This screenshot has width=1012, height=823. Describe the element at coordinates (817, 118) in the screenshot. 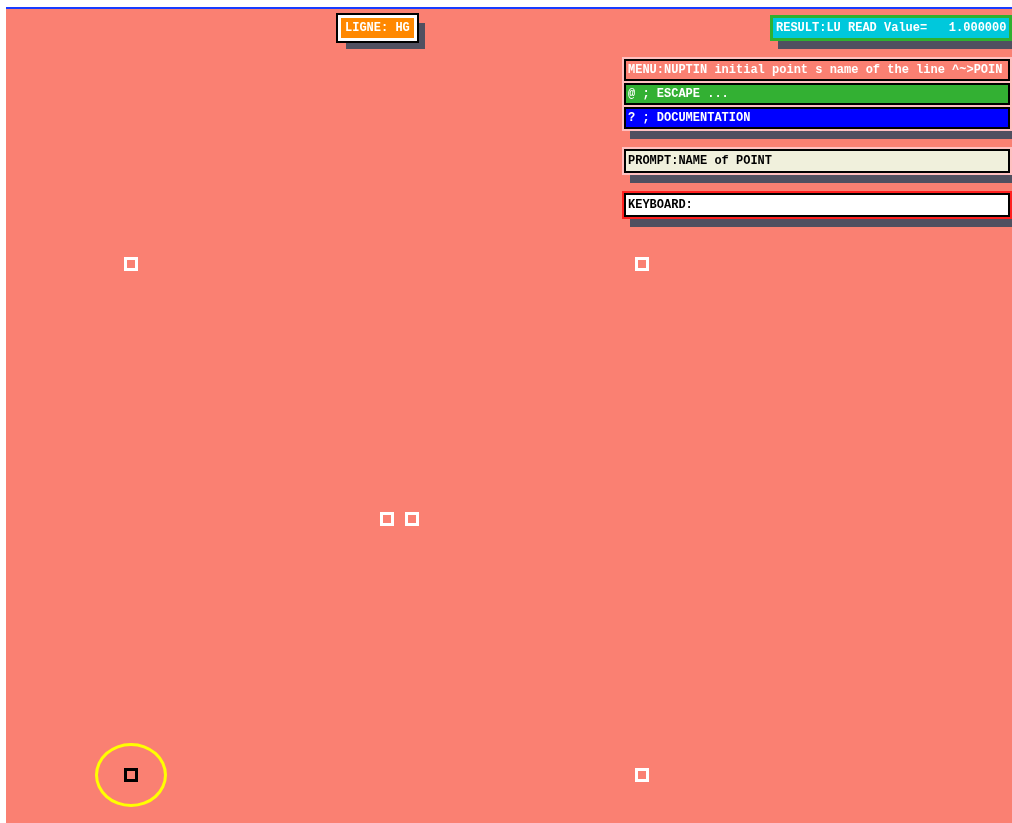

I see `menu-item: ? ; DOCUMENTATION` at that location.